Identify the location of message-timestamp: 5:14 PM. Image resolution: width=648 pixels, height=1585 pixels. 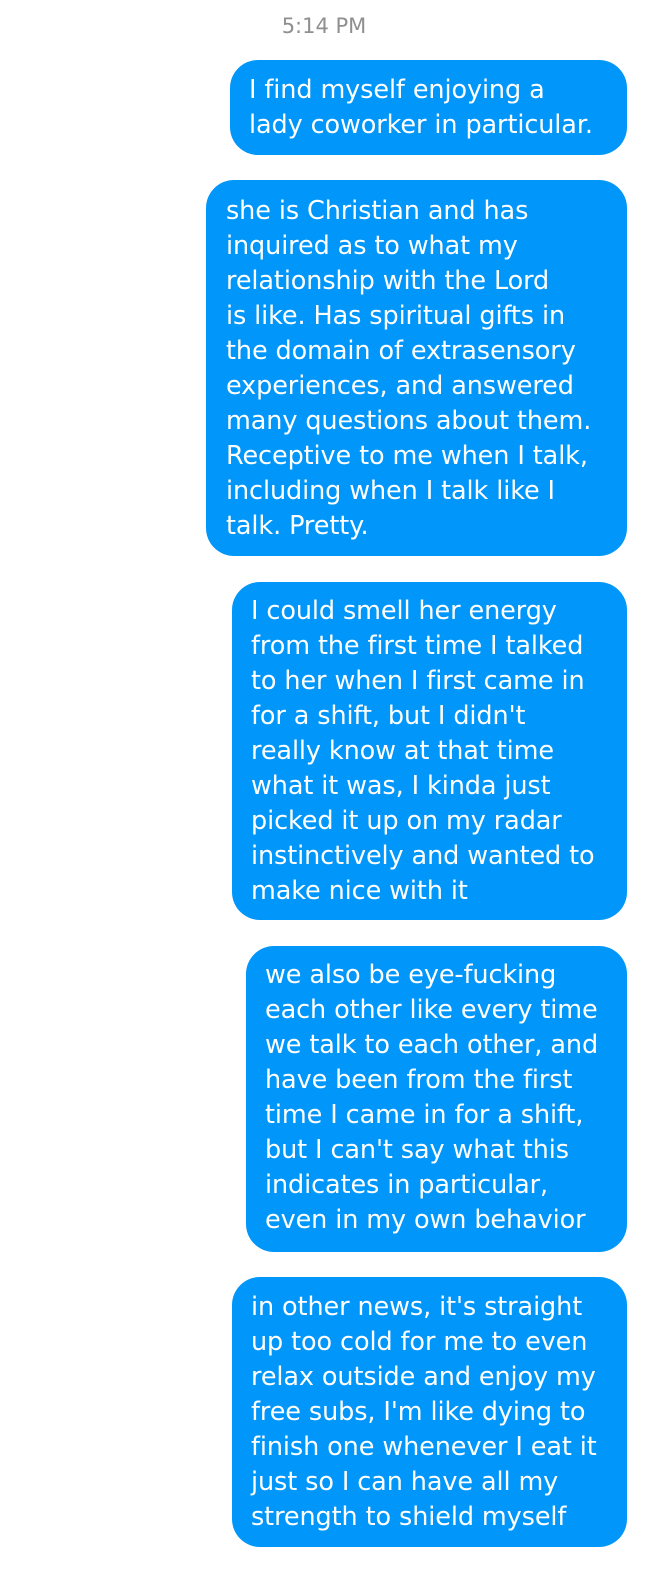
(324, 26).